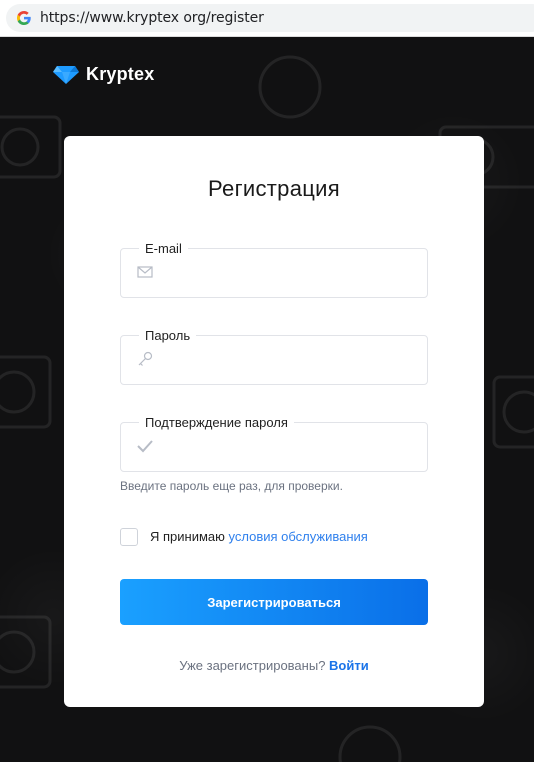 The image size is (534, 762). I want to click on kryptex-logo: Kryptex, so click(103, 74).